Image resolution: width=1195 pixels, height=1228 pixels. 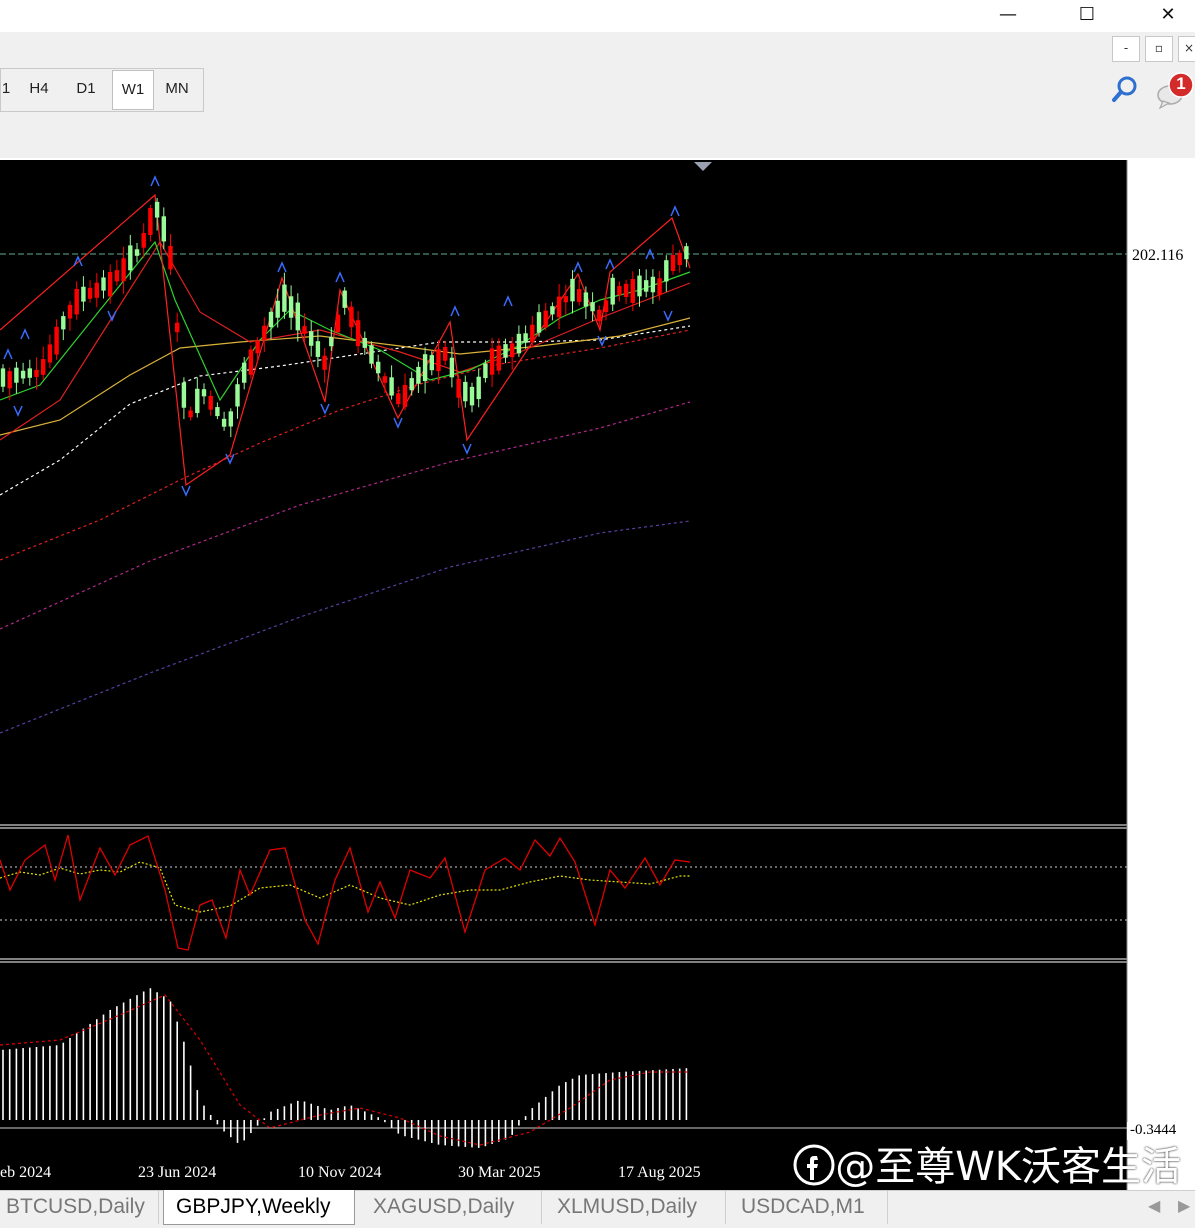 What do you see at coordinates (1158, 255) in the screenshot?
I see `current-price-label: 202.116` at bounding box center [1158, 255].